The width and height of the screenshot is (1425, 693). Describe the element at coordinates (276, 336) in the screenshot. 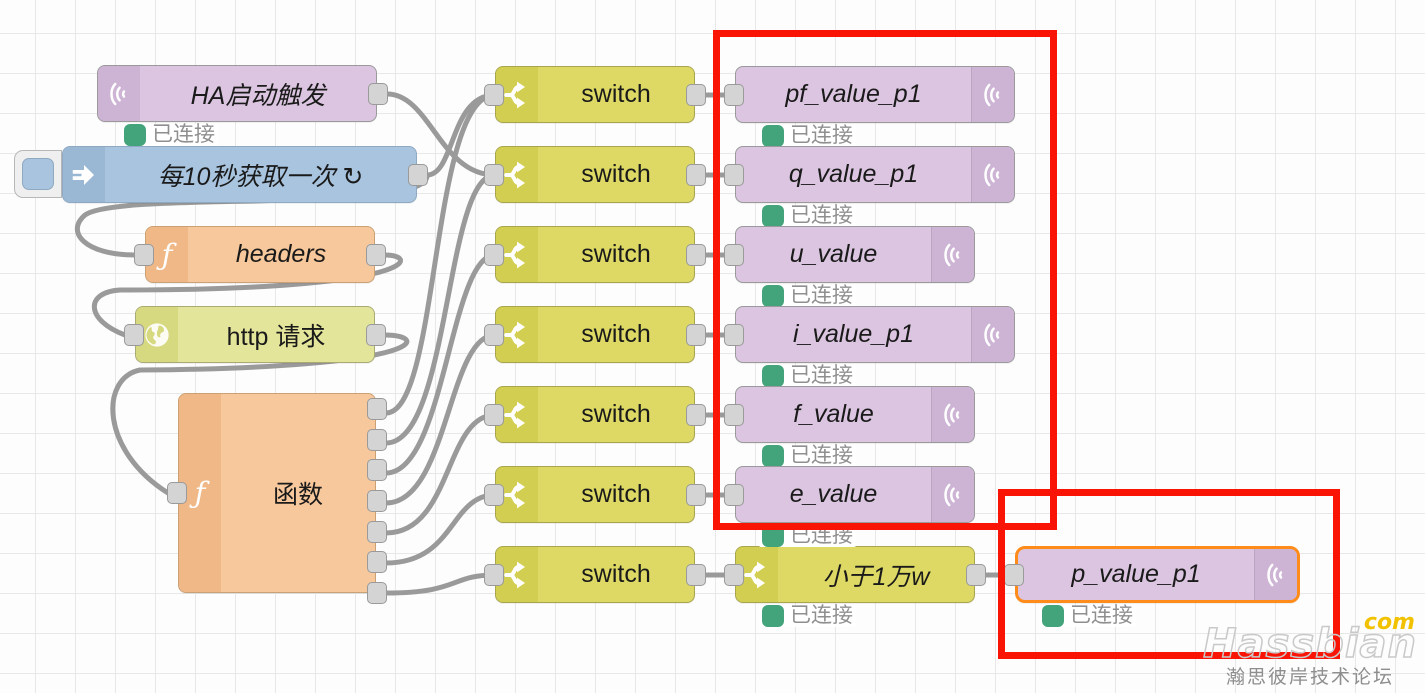

I see `node-label-http-req: http 请求` at that location.